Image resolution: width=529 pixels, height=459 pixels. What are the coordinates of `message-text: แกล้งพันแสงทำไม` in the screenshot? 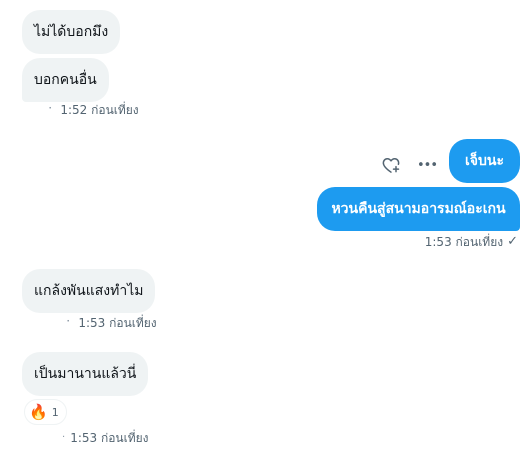 It's located at (89, 291).